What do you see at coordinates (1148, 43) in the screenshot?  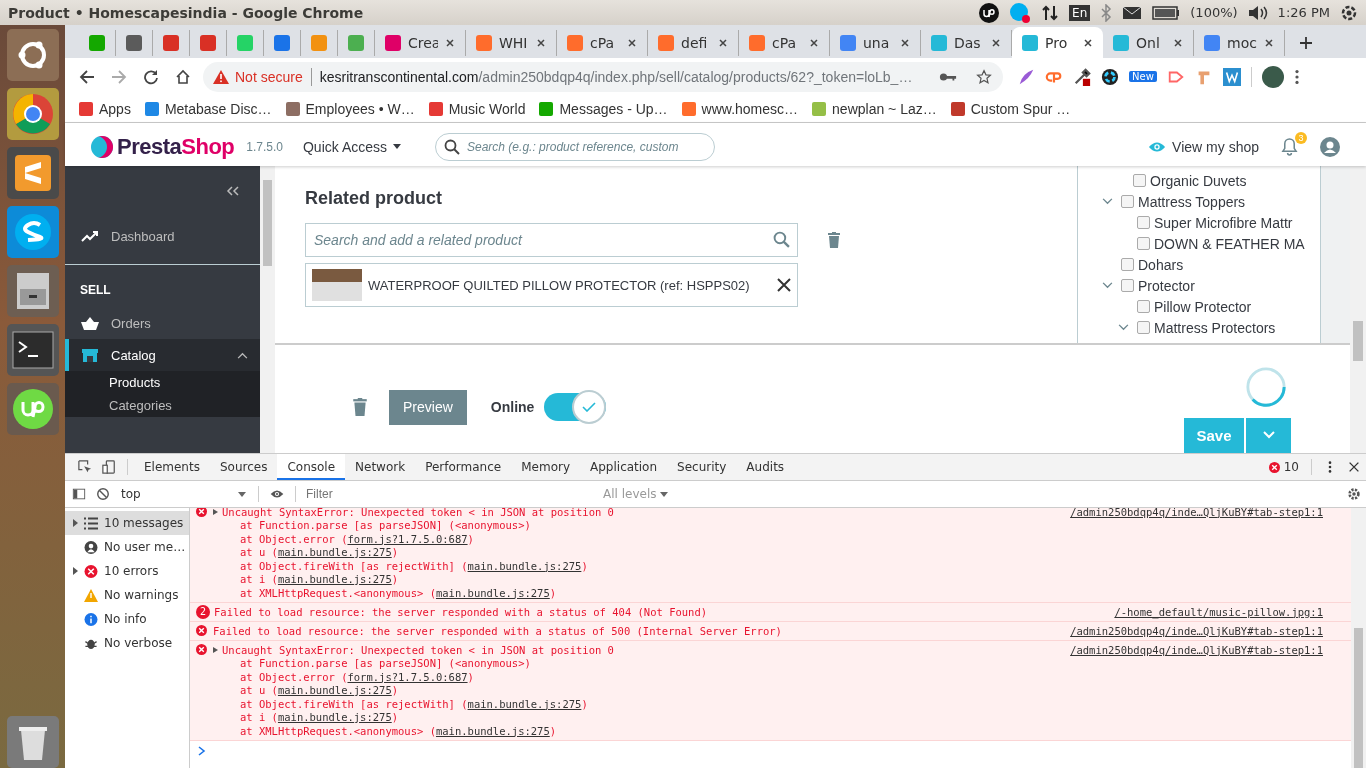 I see `browser-tab: Onl` at bounding box center [1148, 43].